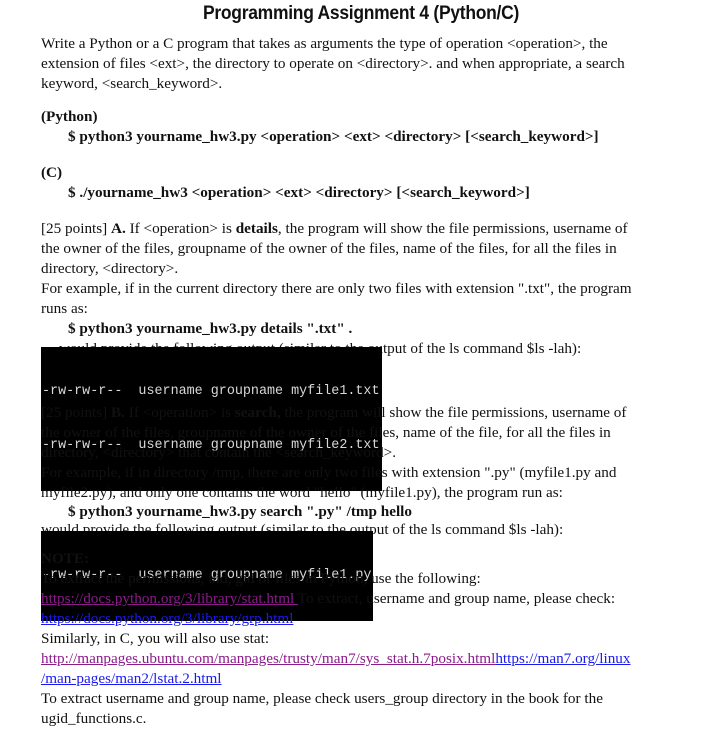  What do you see at coordinates (76, 412) in the screenshot?
I see `part-b-points: [25 points]` at bounding box center [76, 412].